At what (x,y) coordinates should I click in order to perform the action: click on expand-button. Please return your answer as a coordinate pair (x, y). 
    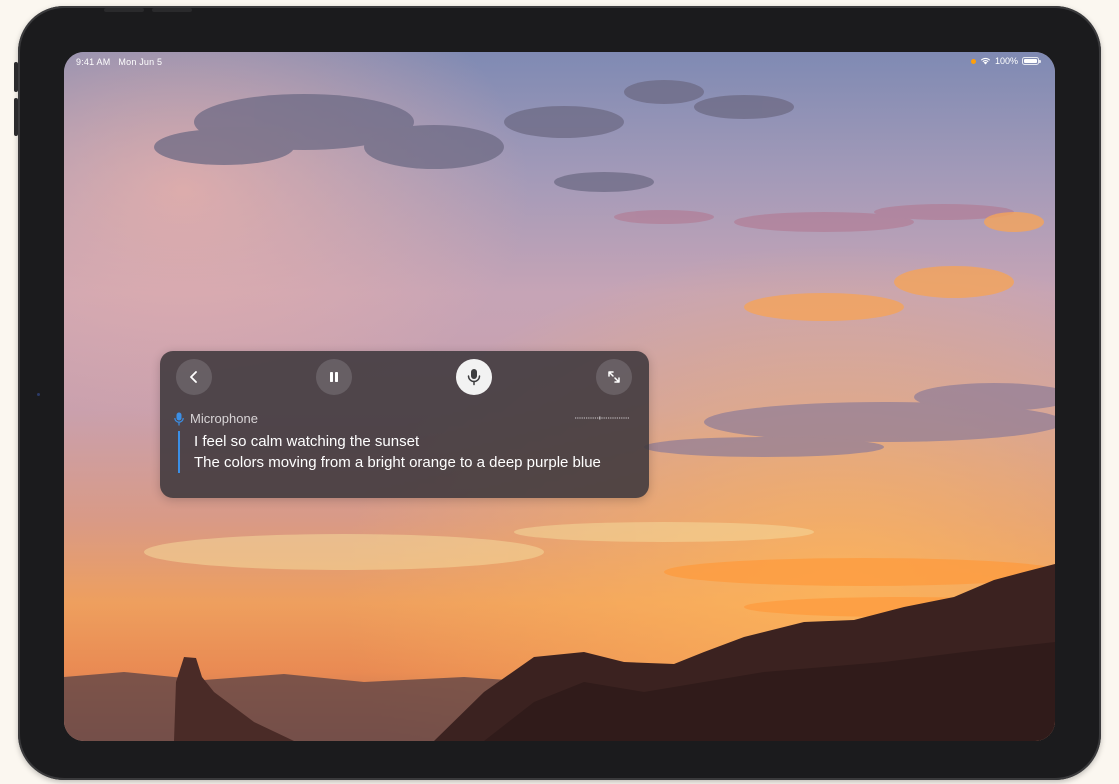
    Looking at the image, I should click on (614, 377).